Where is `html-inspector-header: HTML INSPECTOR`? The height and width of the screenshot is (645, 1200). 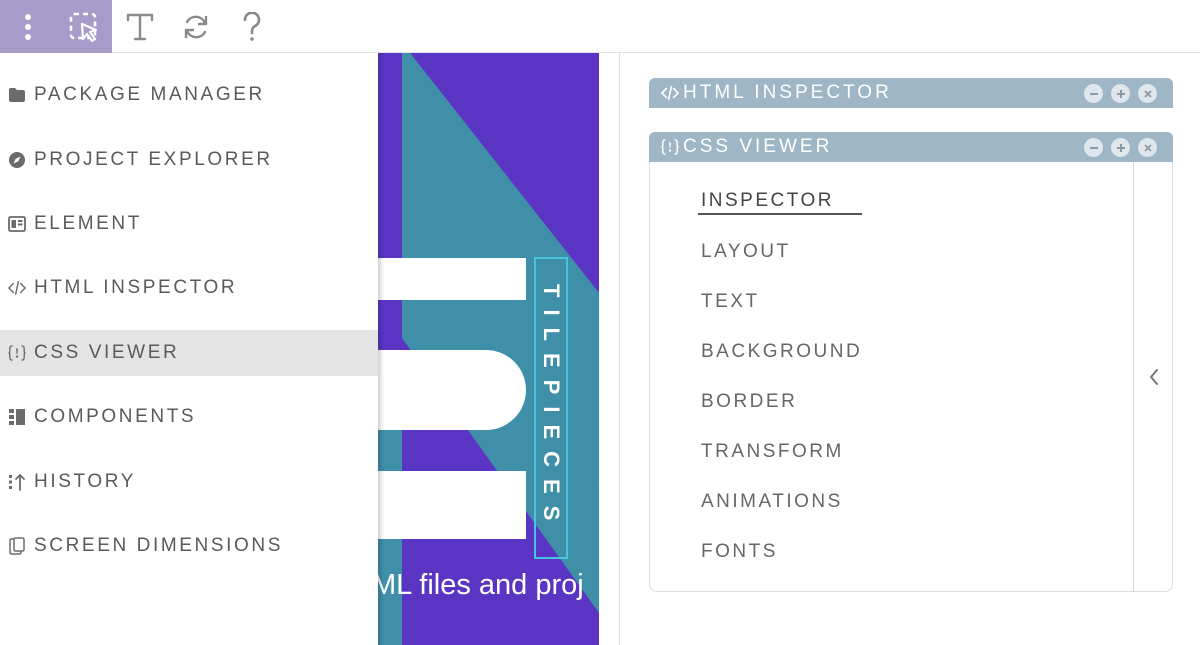 html-inspector-header: HTML INSPECTOR is located at coordinates (911, 93).